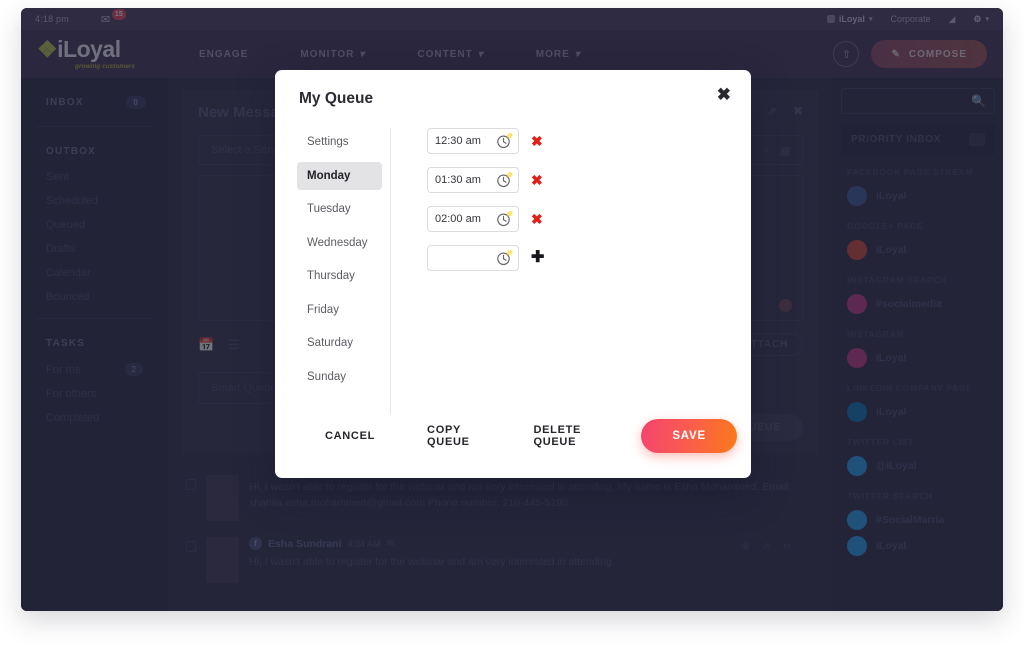 Image resolution: width=1024 pixels, height=656 pixels. What do you see at coordinates (364, 543) in the screenshot?
I see `message-time: 4:34 AM` at bounding box center [364, 543].